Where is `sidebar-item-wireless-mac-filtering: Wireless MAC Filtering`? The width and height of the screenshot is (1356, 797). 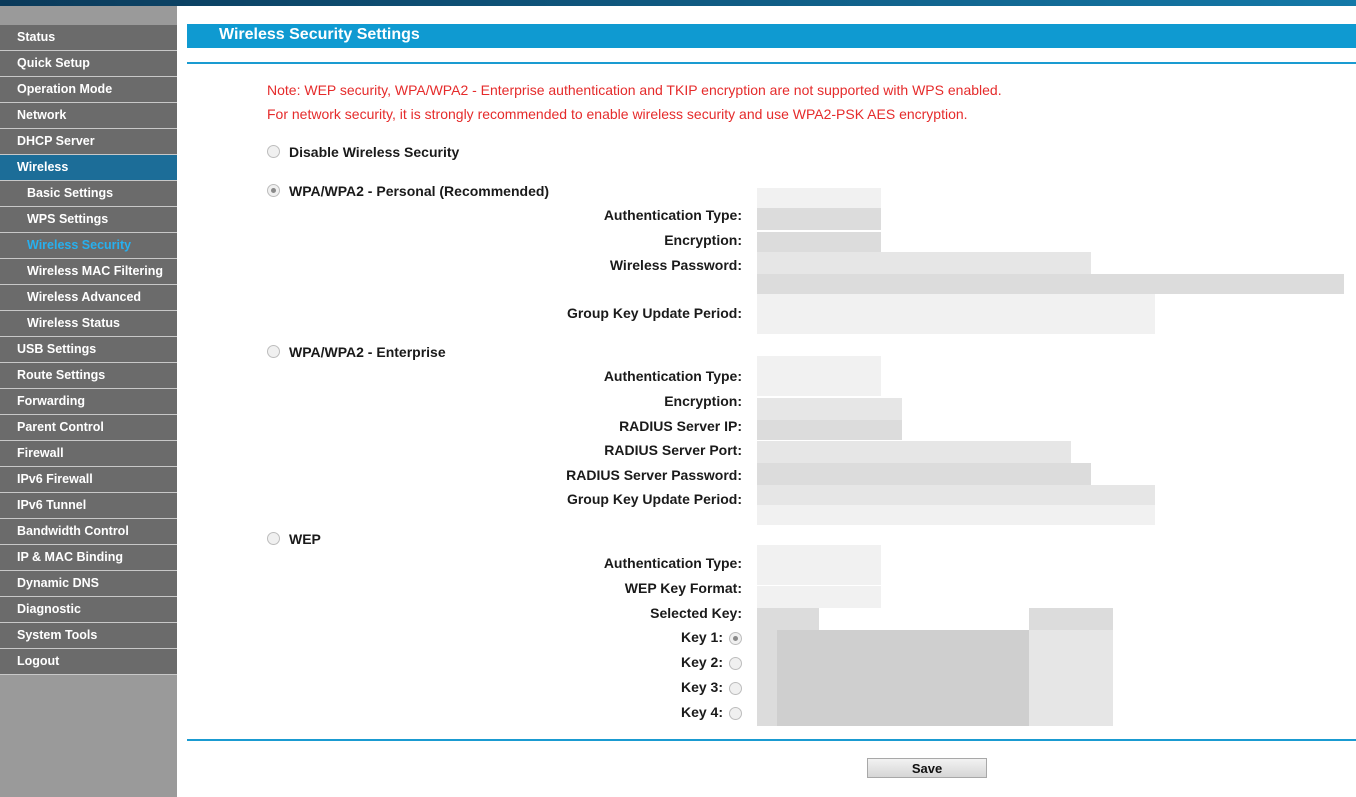
sidebar-item-wireless-mac-filtering: Wireless MAC Filtering is located at coordinates (88, 272).